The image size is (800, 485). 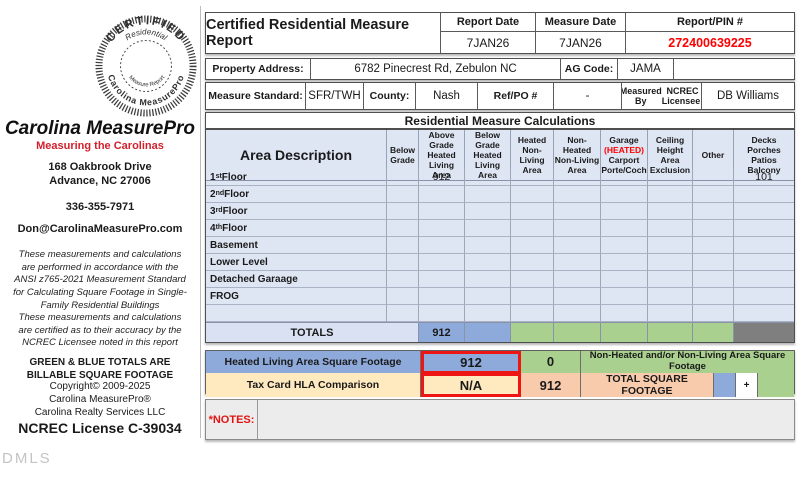 I want to click on county-label: County:, so click(x=390, y=96).